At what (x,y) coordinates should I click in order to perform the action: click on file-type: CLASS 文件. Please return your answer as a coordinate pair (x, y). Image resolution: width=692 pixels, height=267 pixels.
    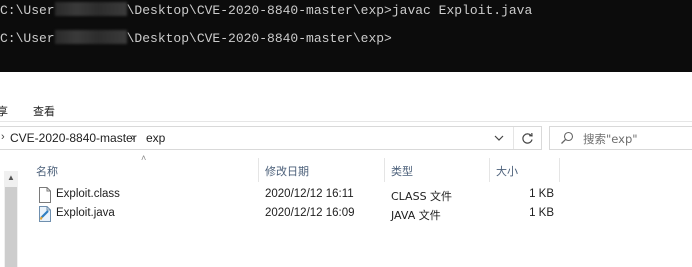
    Looking at the image, I should click on (422, 196).